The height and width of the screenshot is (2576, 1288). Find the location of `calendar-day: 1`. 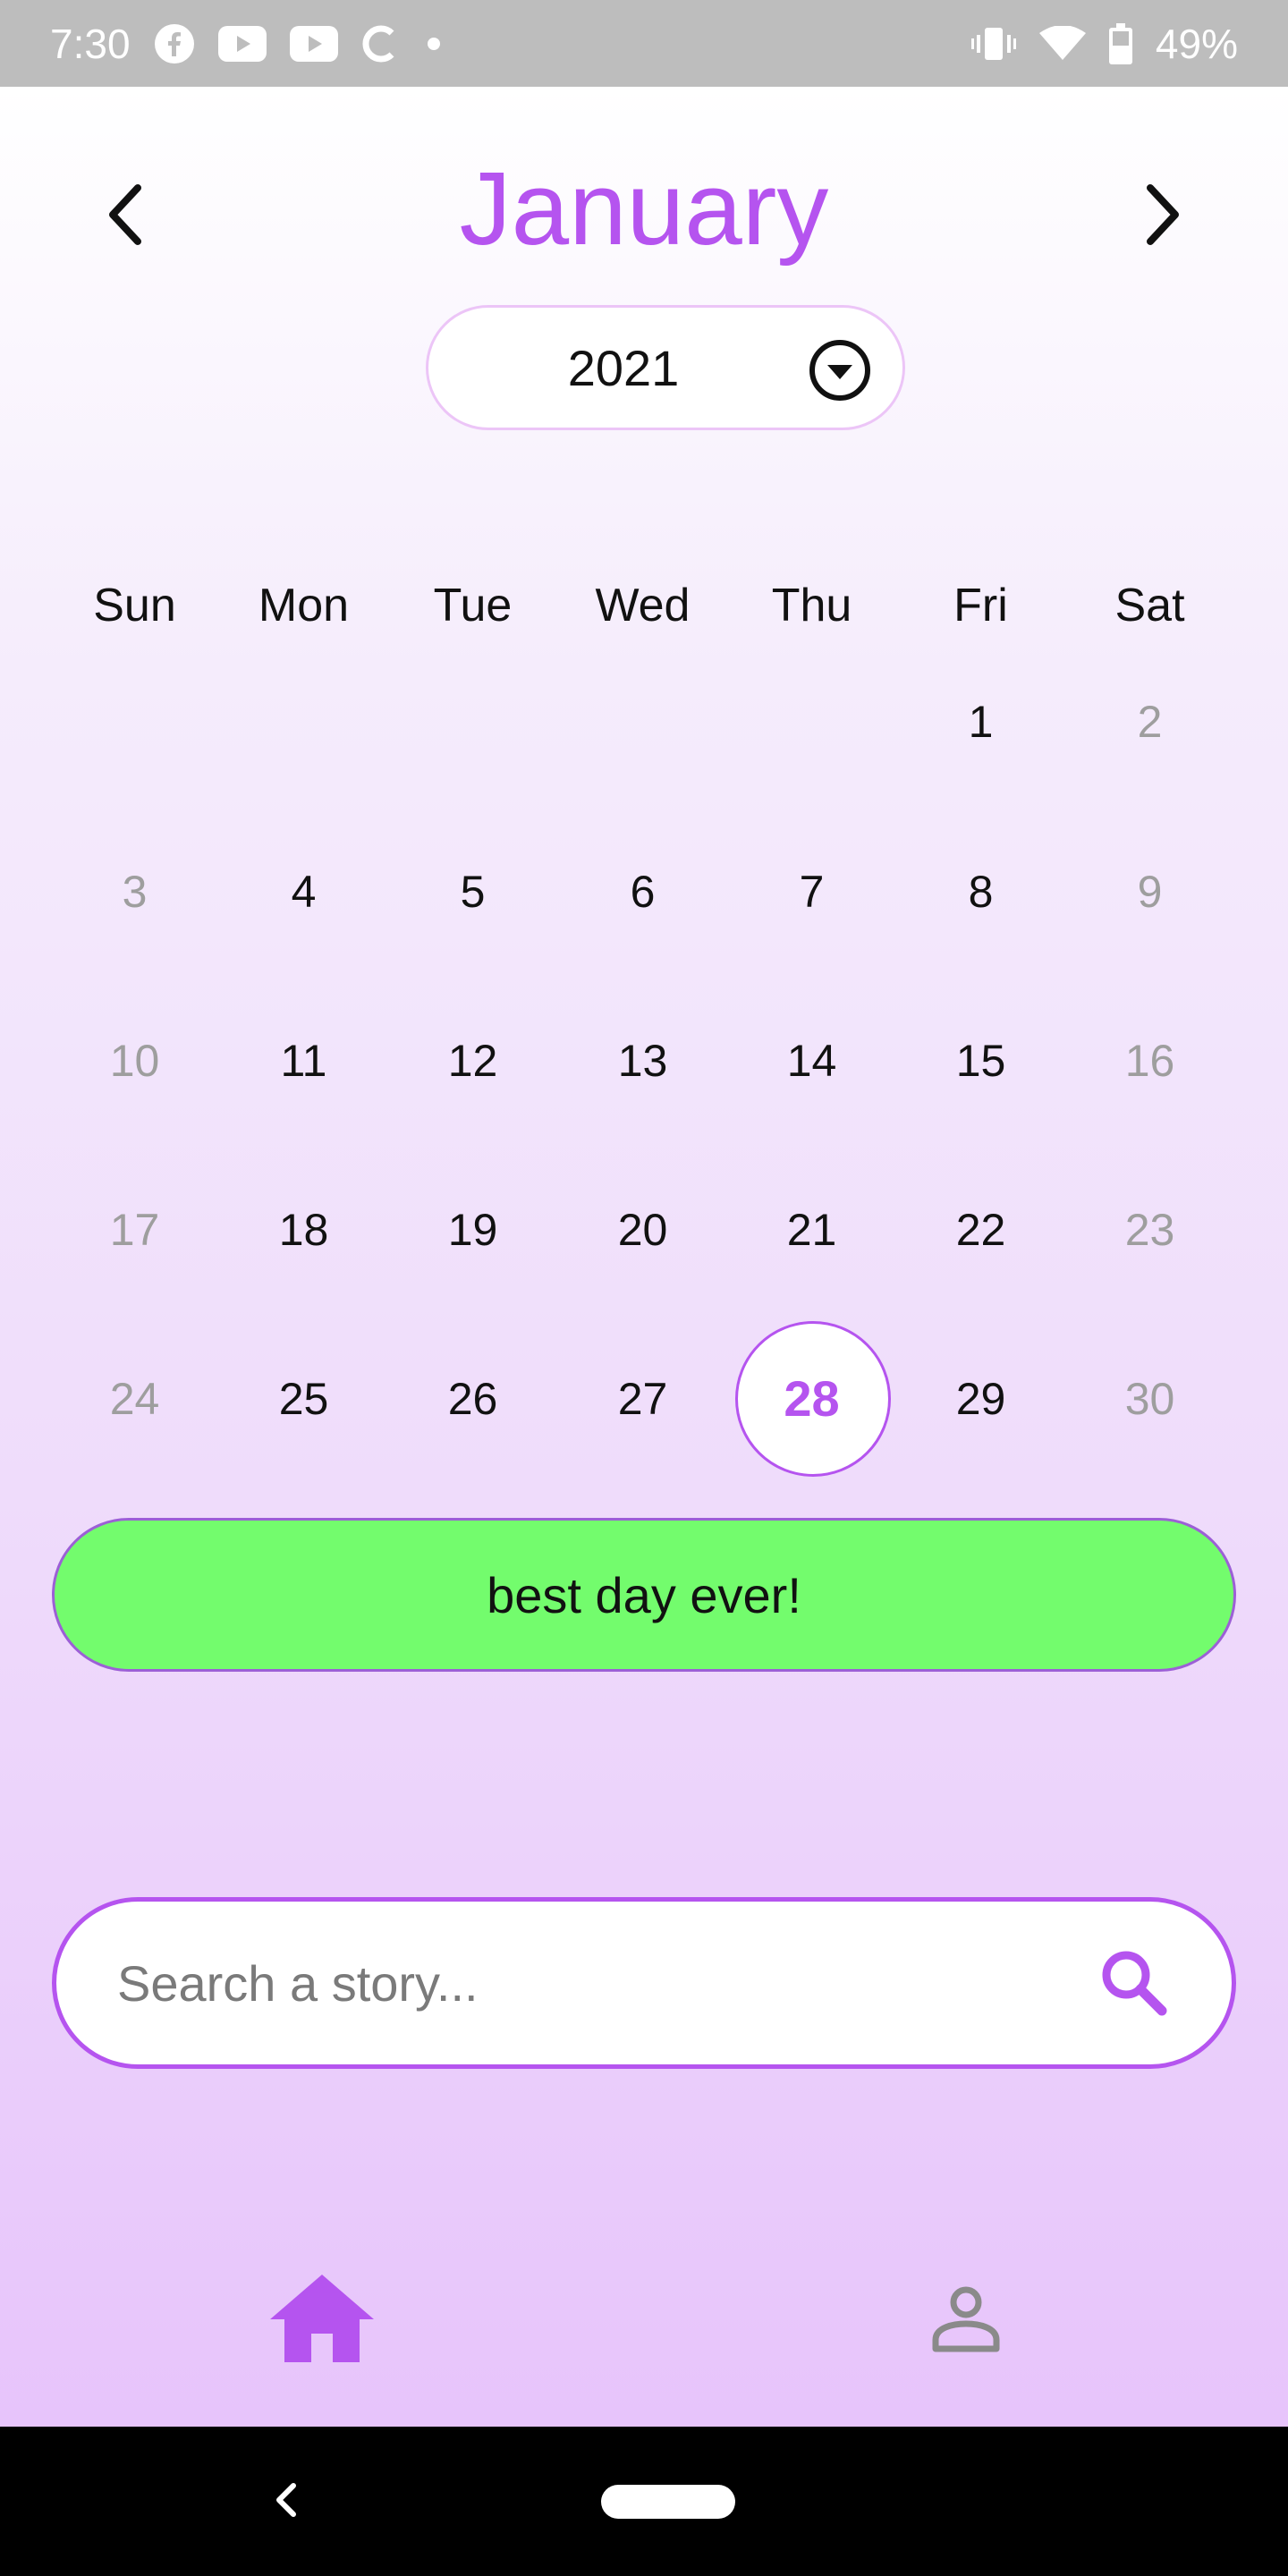

calendar-day: 1 is located at coordinates (980, 721).